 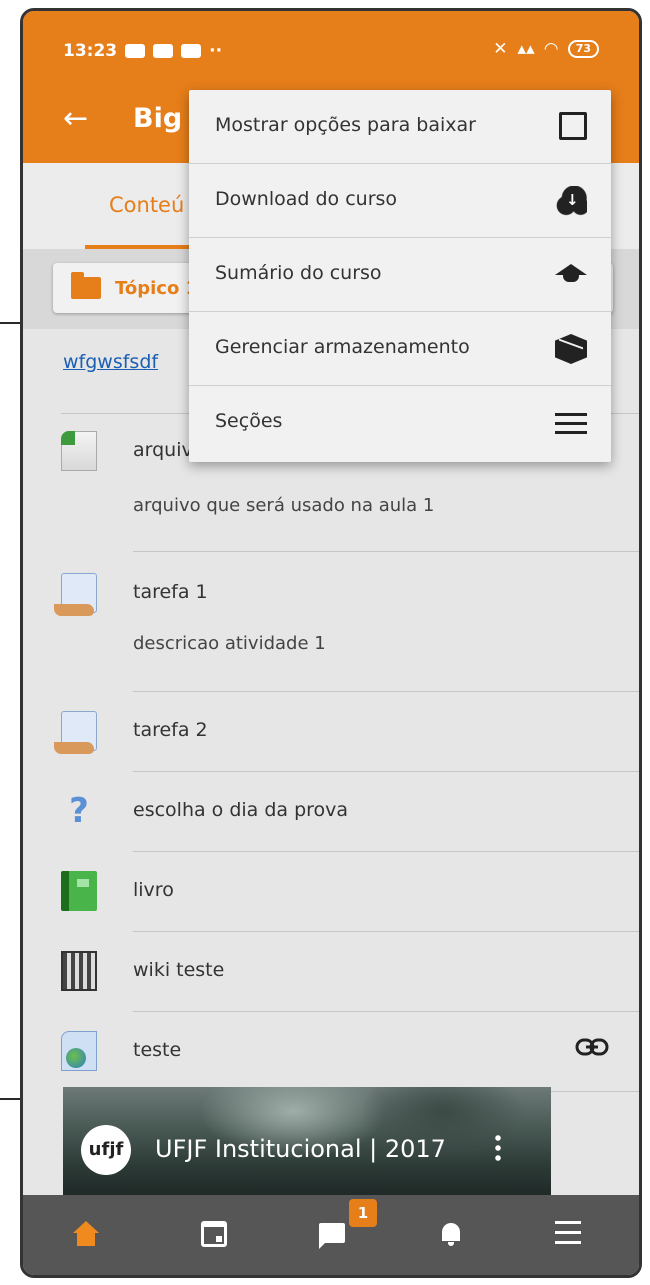 What do you see at coordinates (400, 201) in the screenshot?
I see `menu-item-download-course: Download do curso` at bounding box center [400, 201].